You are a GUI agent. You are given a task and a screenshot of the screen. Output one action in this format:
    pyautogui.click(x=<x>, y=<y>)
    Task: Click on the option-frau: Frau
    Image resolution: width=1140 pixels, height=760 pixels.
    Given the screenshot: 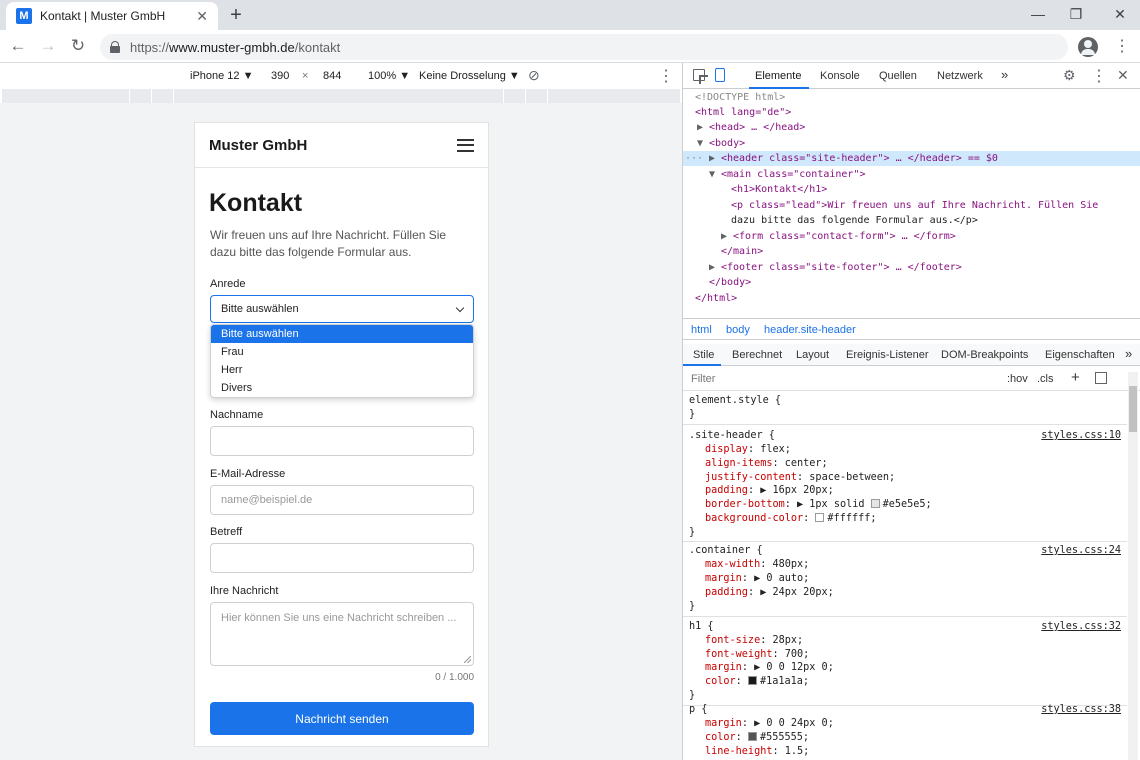 What is the action you would take?
    pyautogui.click(x=342, y=352)
    